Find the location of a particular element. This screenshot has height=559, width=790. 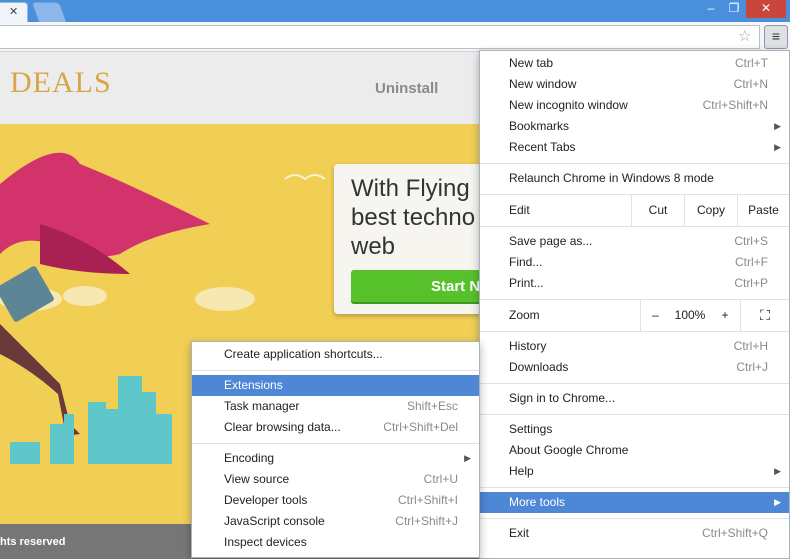

shortcut-text: Ctrl+F is located at coordinates (751, 262).